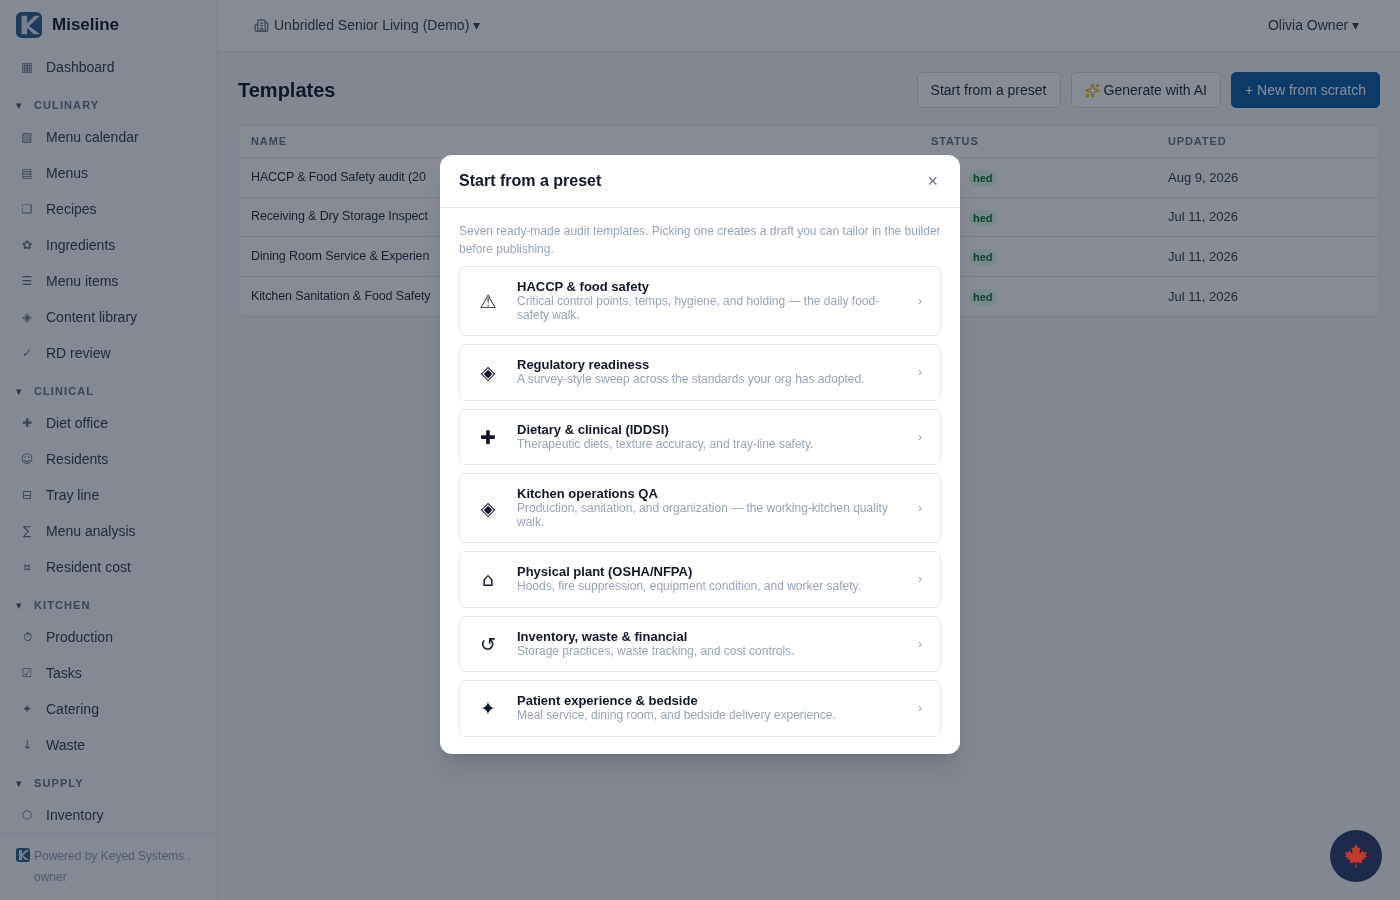 Image resolution: width=1400 pixels, height=900 pixels. Describe the element at coordinates (62, 605) in the screenshot. I see `section-heading: KITCHEN` at that location.